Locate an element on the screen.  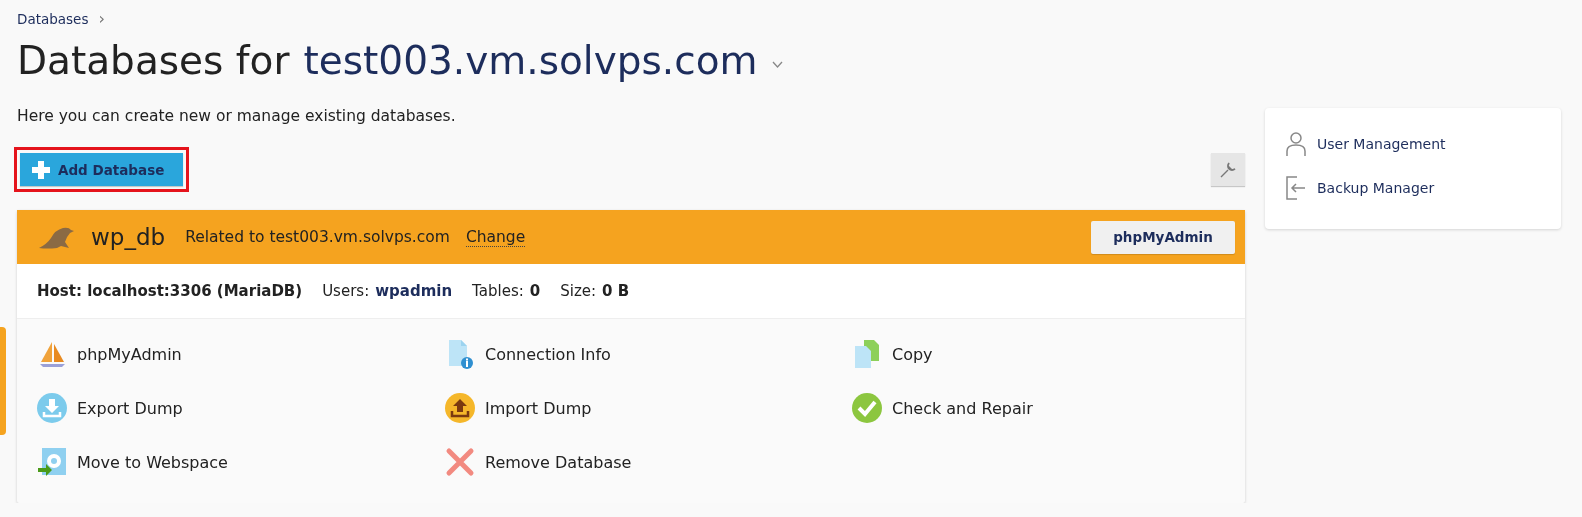
action-link: Import Dump is located at coordinates (538, 408).